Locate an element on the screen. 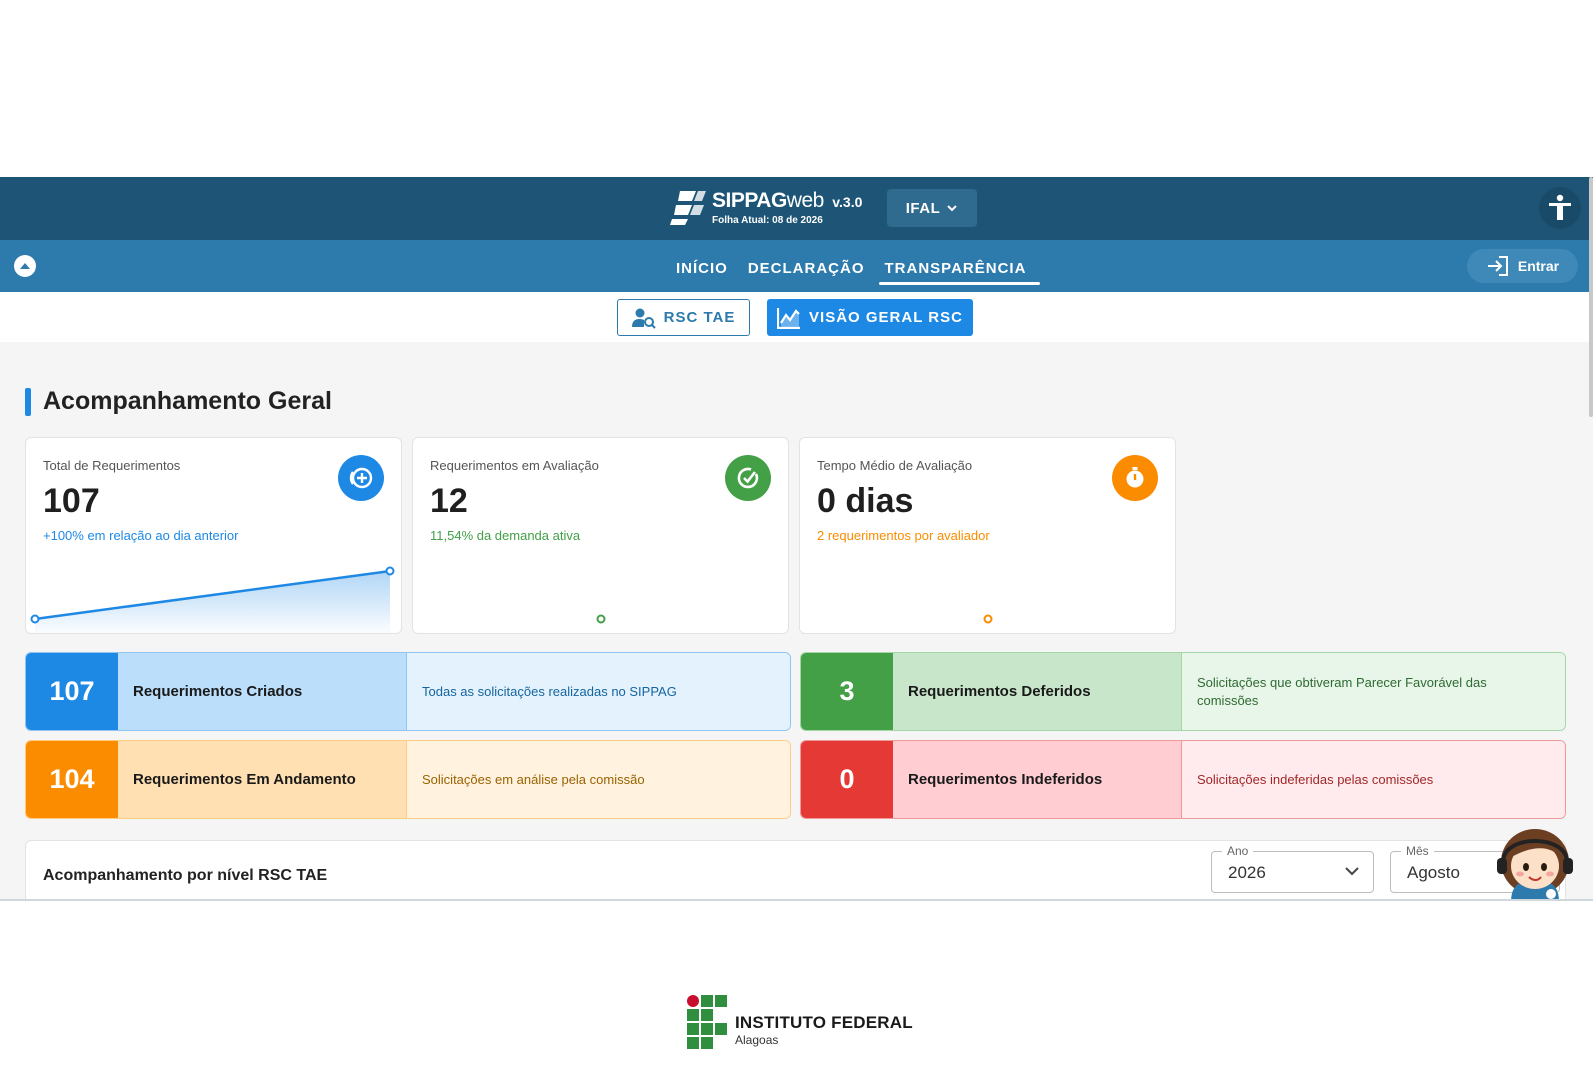  rsc-tae-button: RSC TAE is located at coordinates (683, 317).